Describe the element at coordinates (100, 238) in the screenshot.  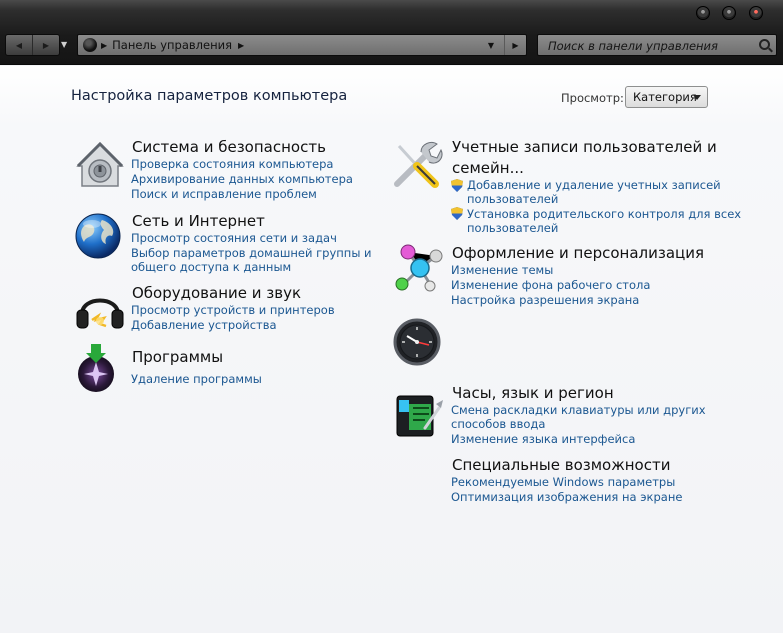
I see `globe-icon` at that location.